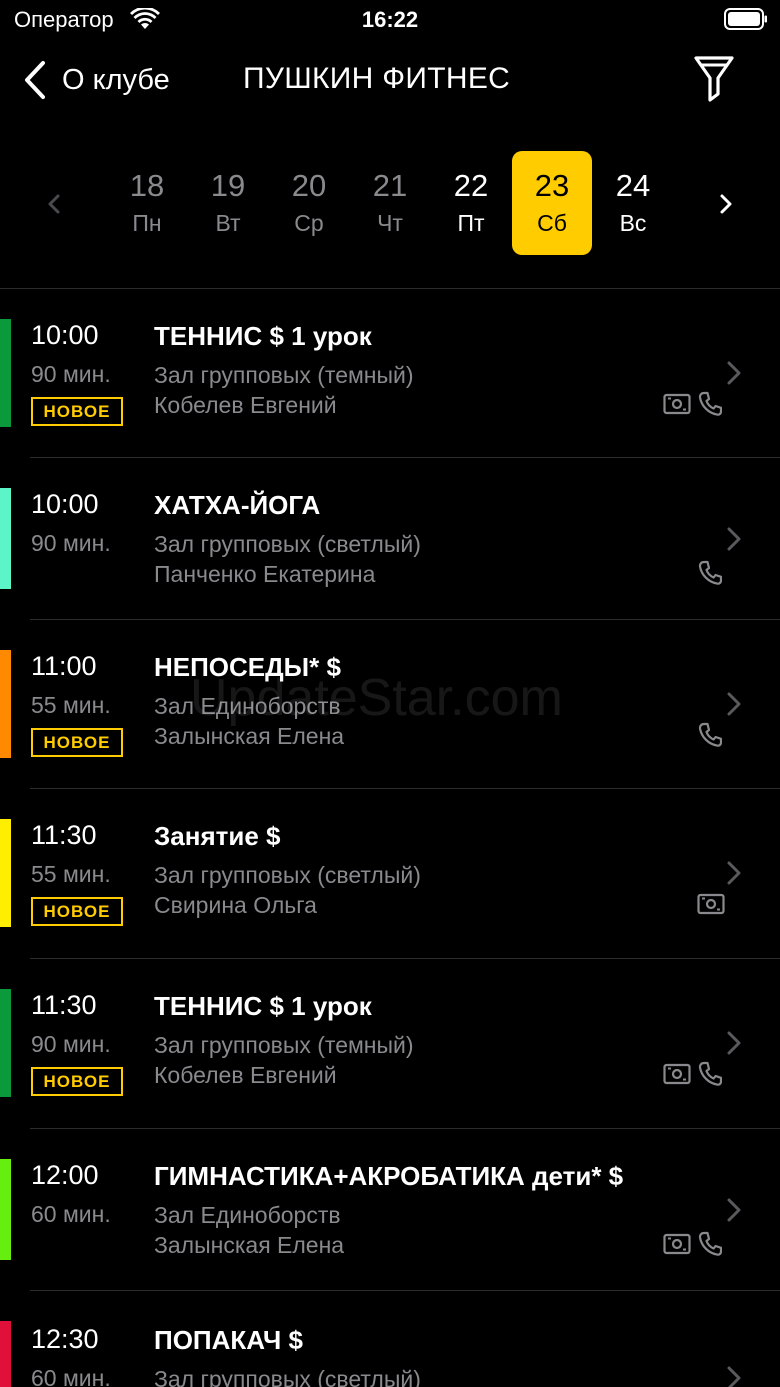 The height and width of the screenshot is (1387, 780). I want to click on day-number: 24, so click(633, 185).